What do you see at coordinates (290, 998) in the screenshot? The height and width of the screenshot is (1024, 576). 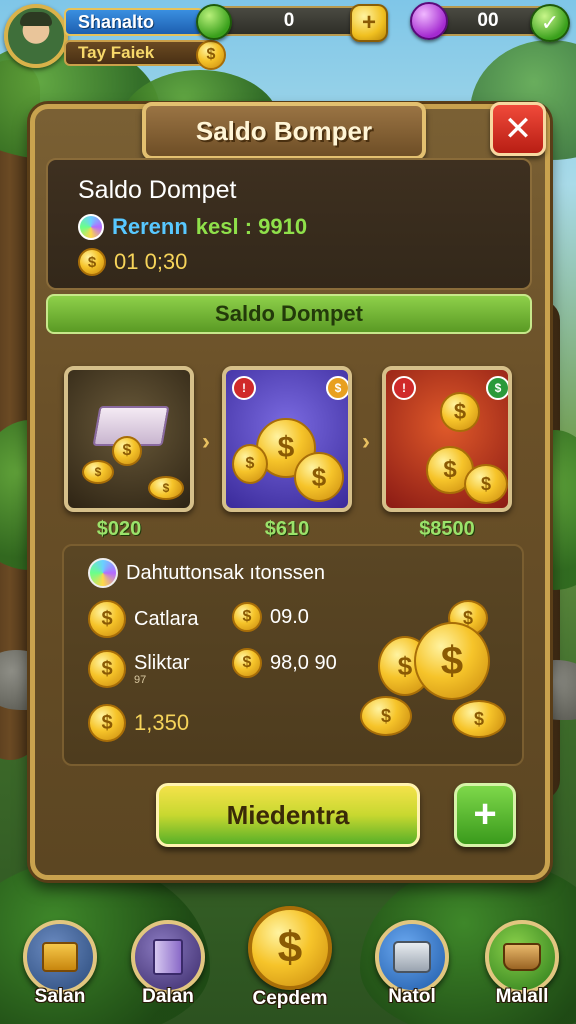 I see `nav-label: Cepdem` at bounding box center [290, 998].